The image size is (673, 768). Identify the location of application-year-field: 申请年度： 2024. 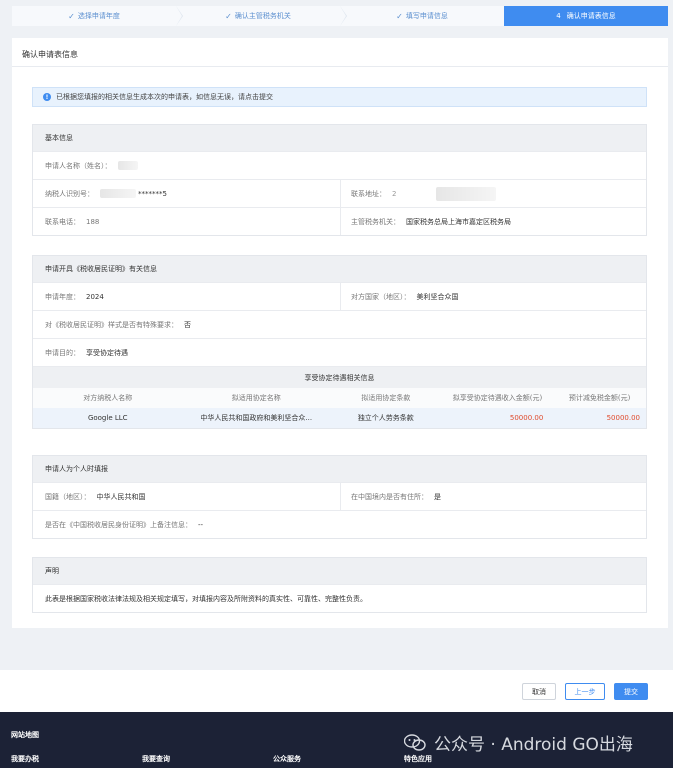
(186, 296).